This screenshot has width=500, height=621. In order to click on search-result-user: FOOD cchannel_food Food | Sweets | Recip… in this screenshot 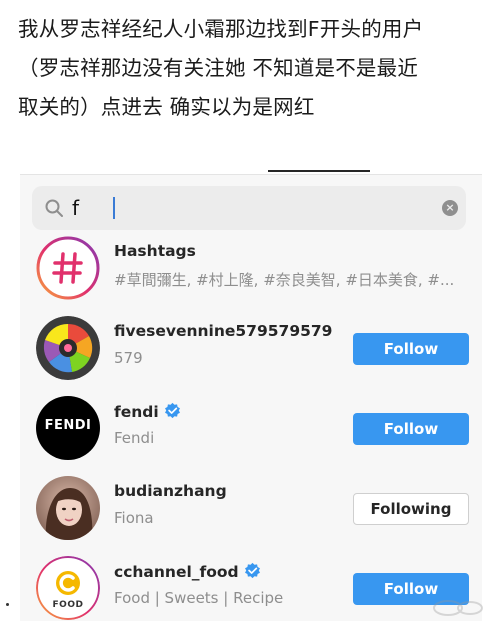, I will do `click(251, 584)`.